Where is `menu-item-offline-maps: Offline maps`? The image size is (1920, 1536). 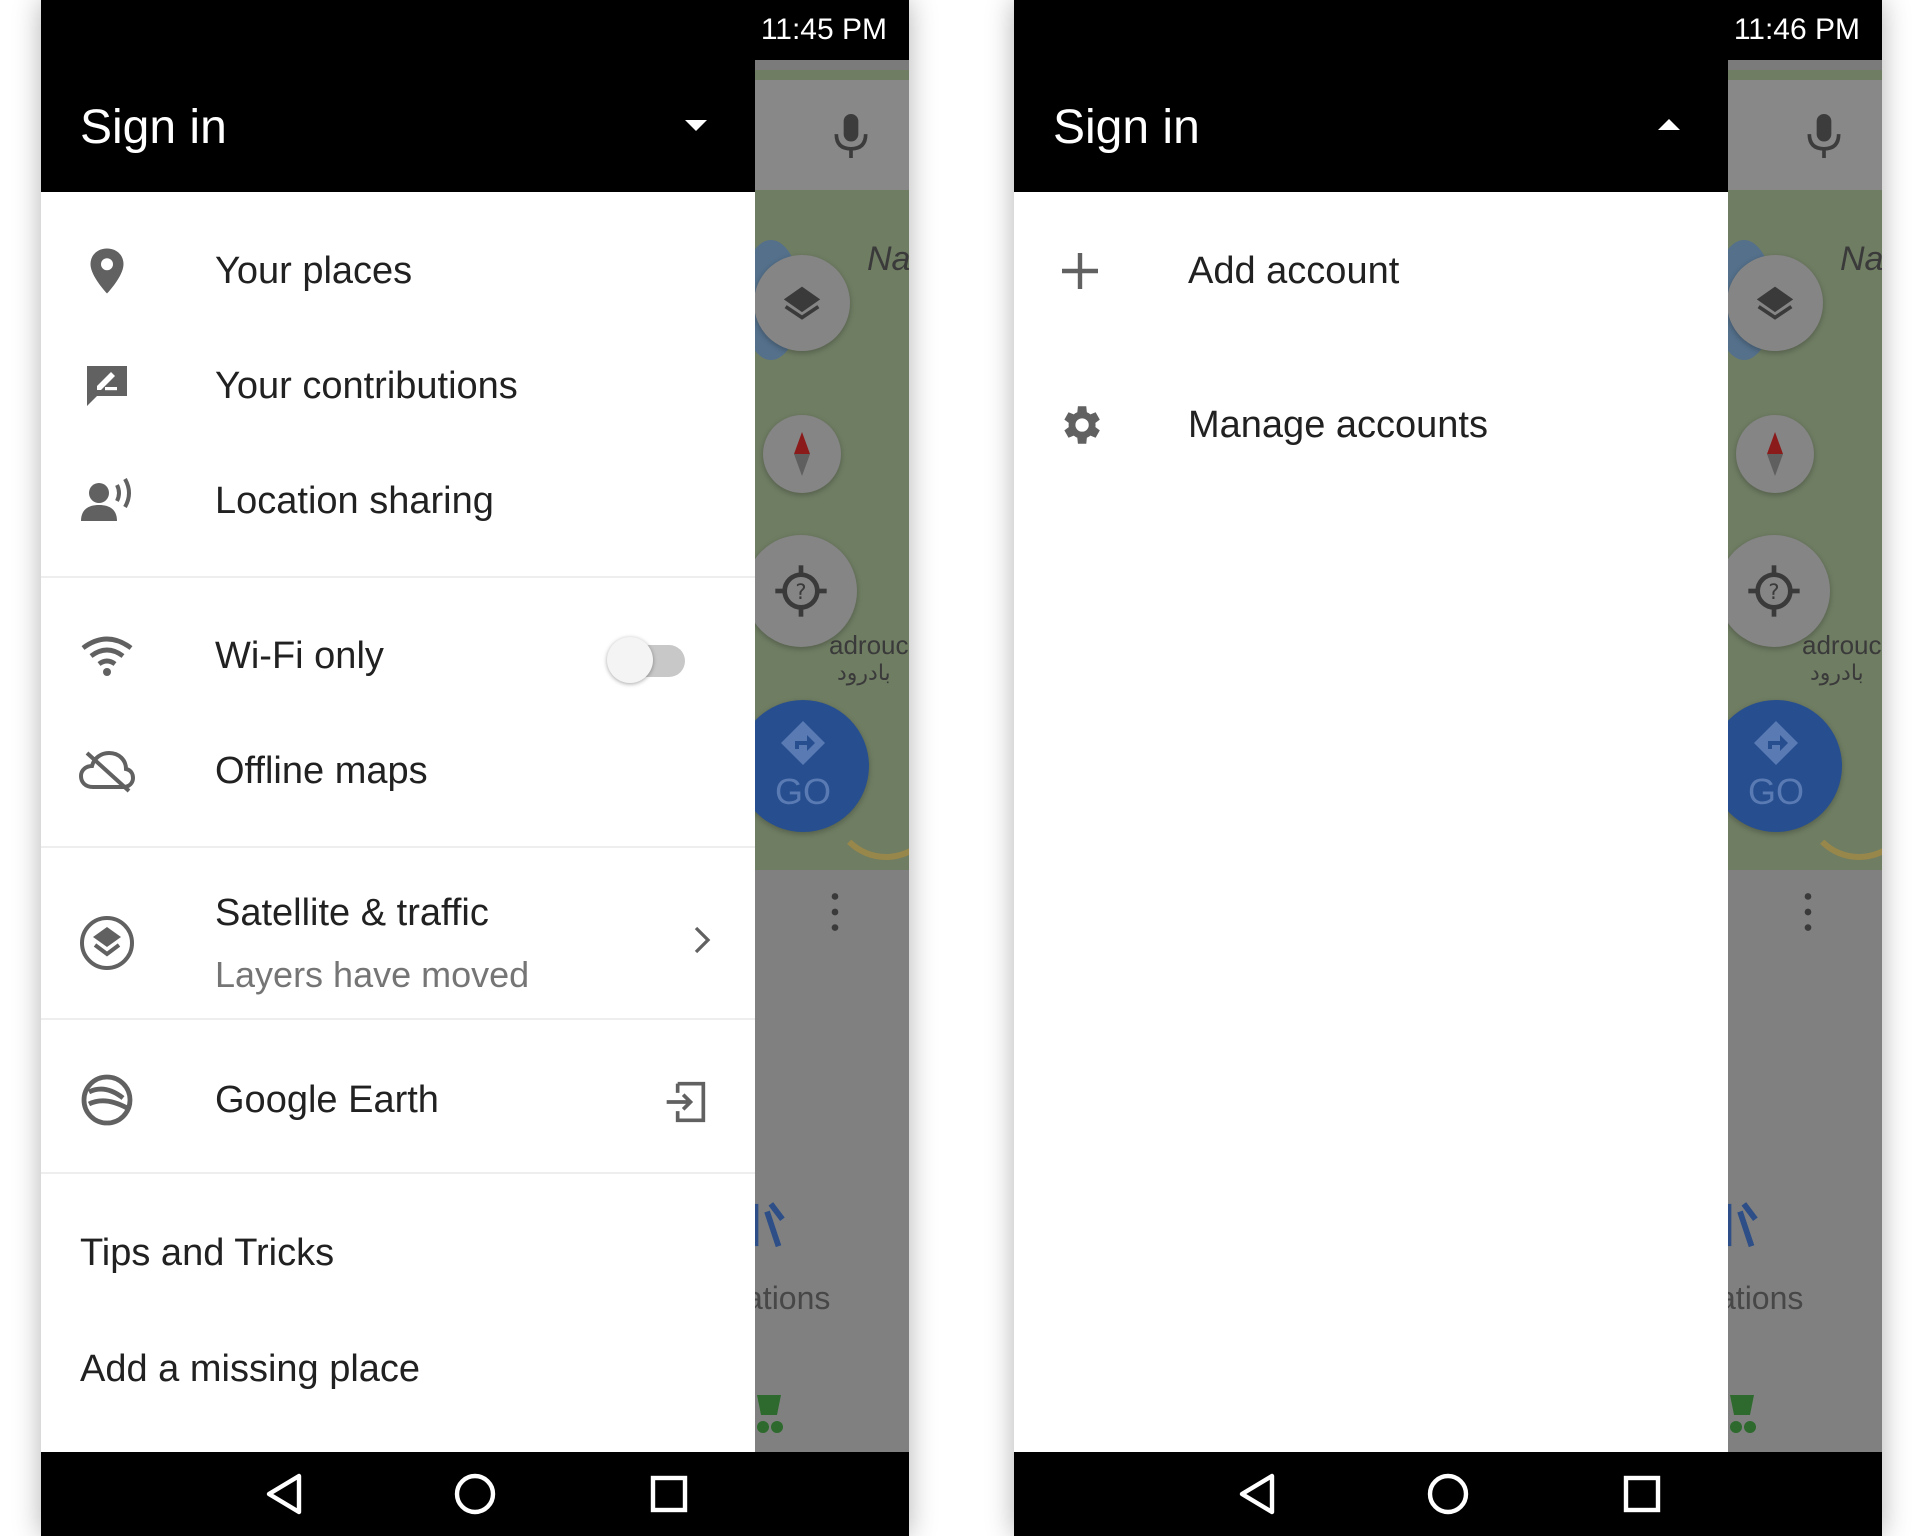
menu-item-offline-maps: Offline maps is located at coordinates (398, 771).